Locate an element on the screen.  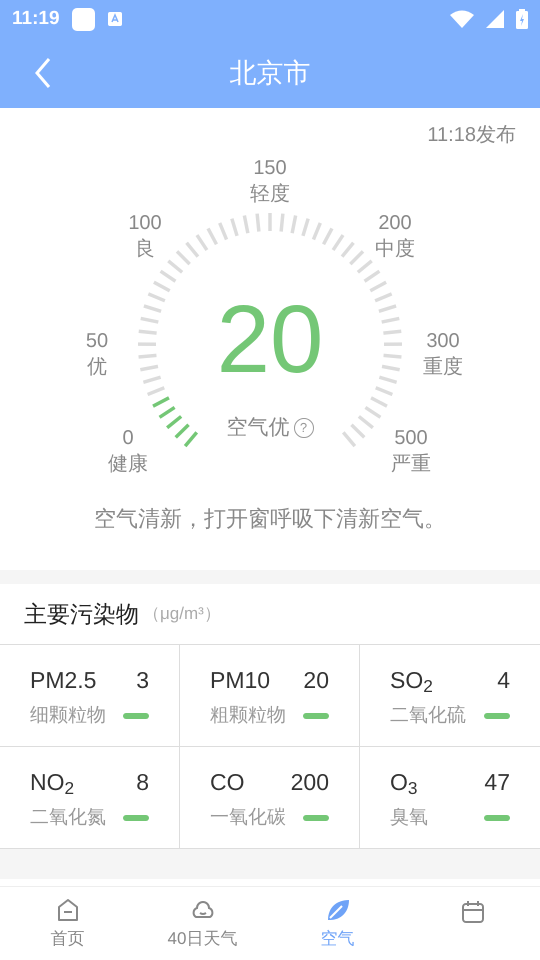
scale-label: 中度 is located at coordinates (395, 249).